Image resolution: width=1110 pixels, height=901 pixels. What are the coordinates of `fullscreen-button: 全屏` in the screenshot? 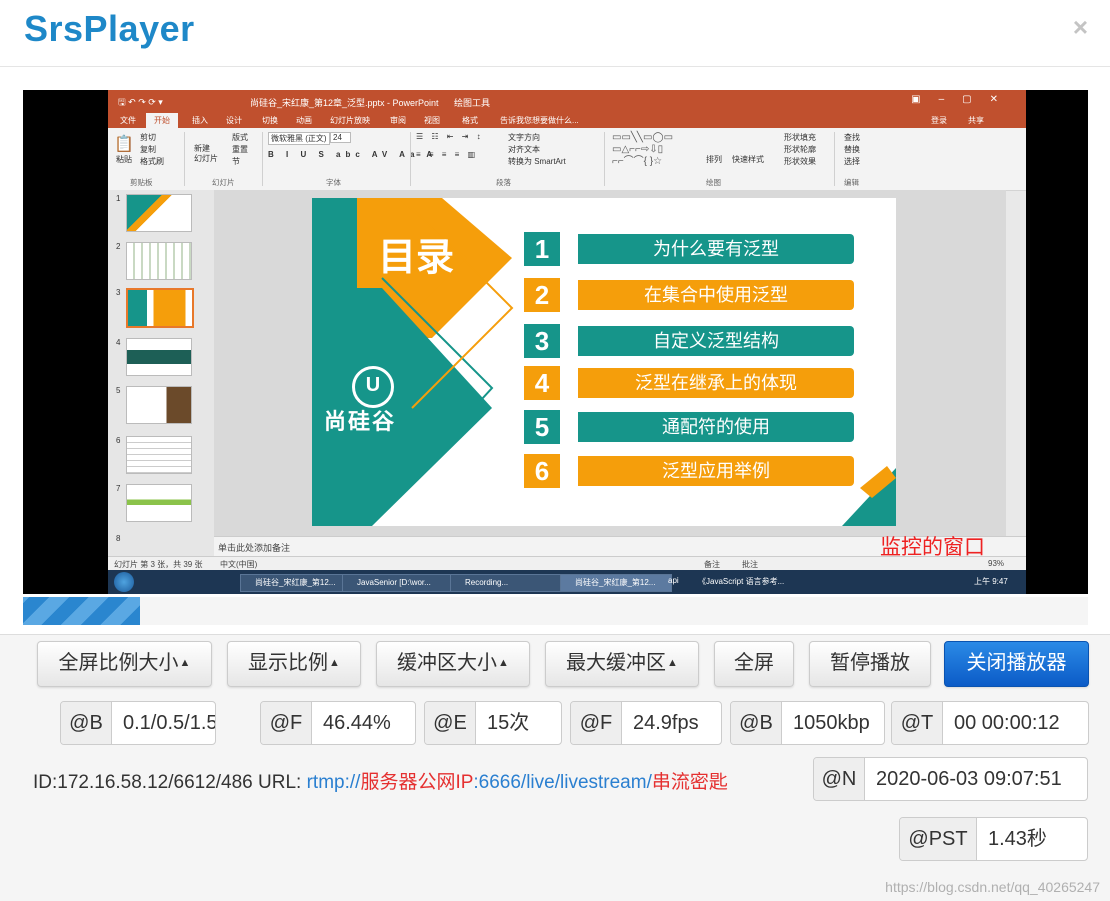 It's located at (754, 664).